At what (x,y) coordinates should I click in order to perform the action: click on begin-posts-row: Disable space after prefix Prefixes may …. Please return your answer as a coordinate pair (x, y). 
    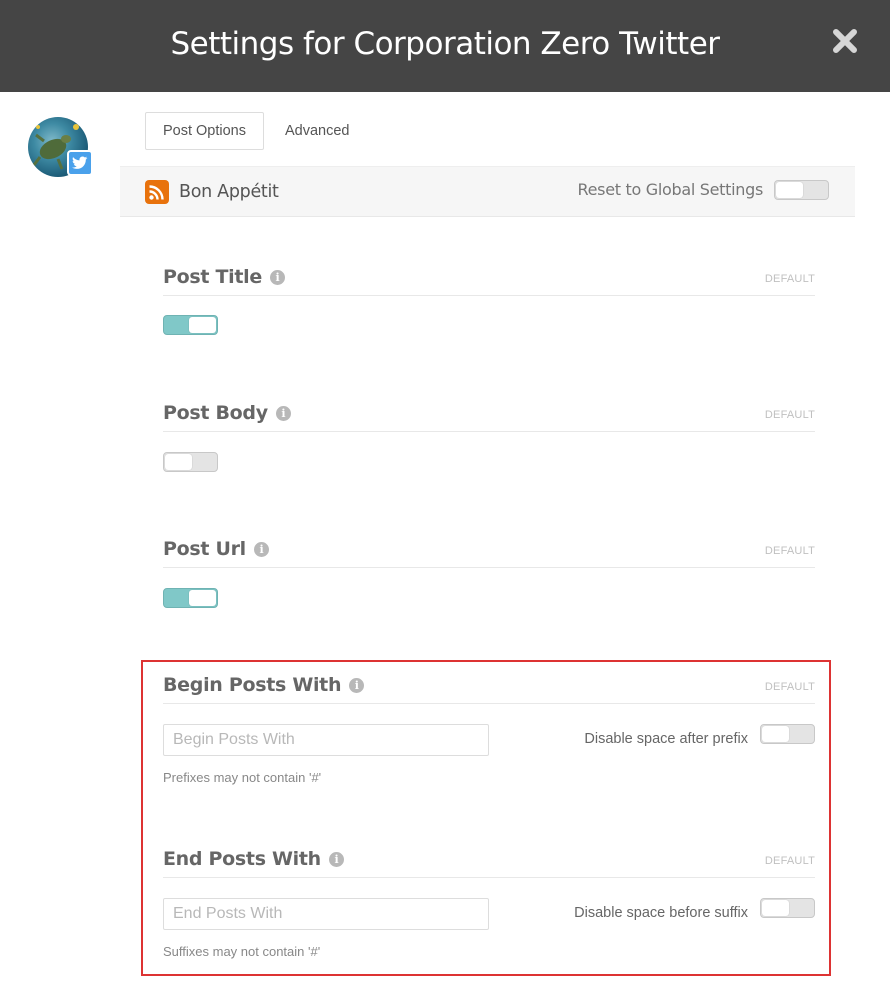
    Looking at the image, I should click on (489, 759).